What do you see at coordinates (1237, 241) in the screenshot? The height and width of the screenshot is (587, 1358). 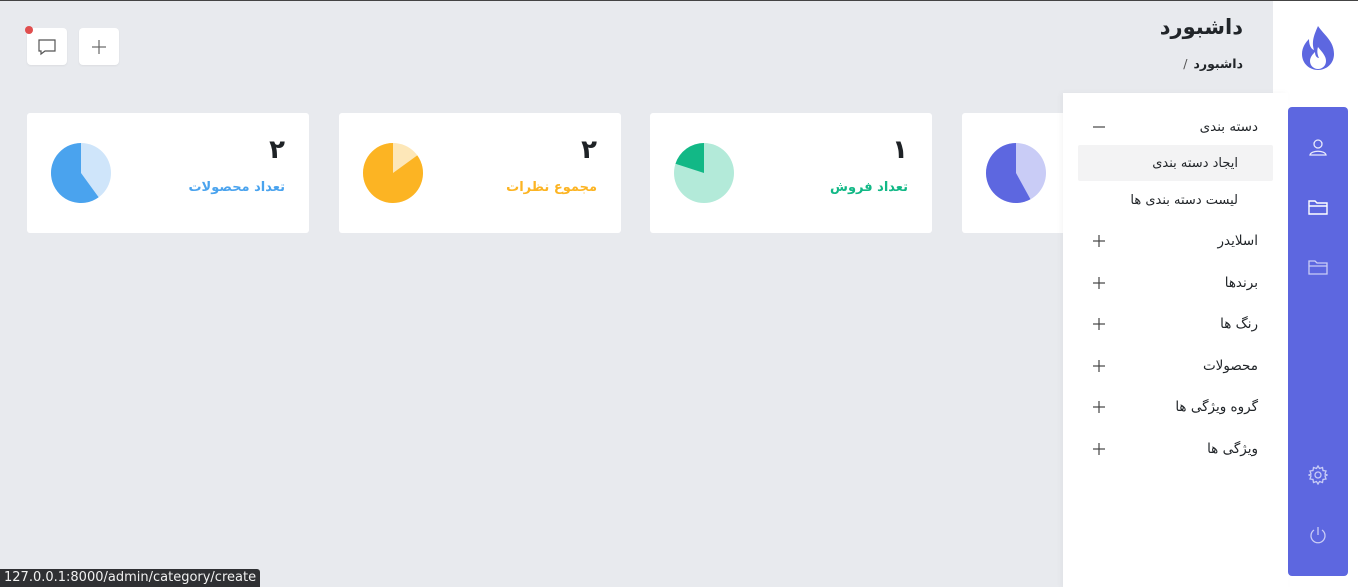 I see `menu-item-label: اسلایدر` at bounding box center [1237, 241].